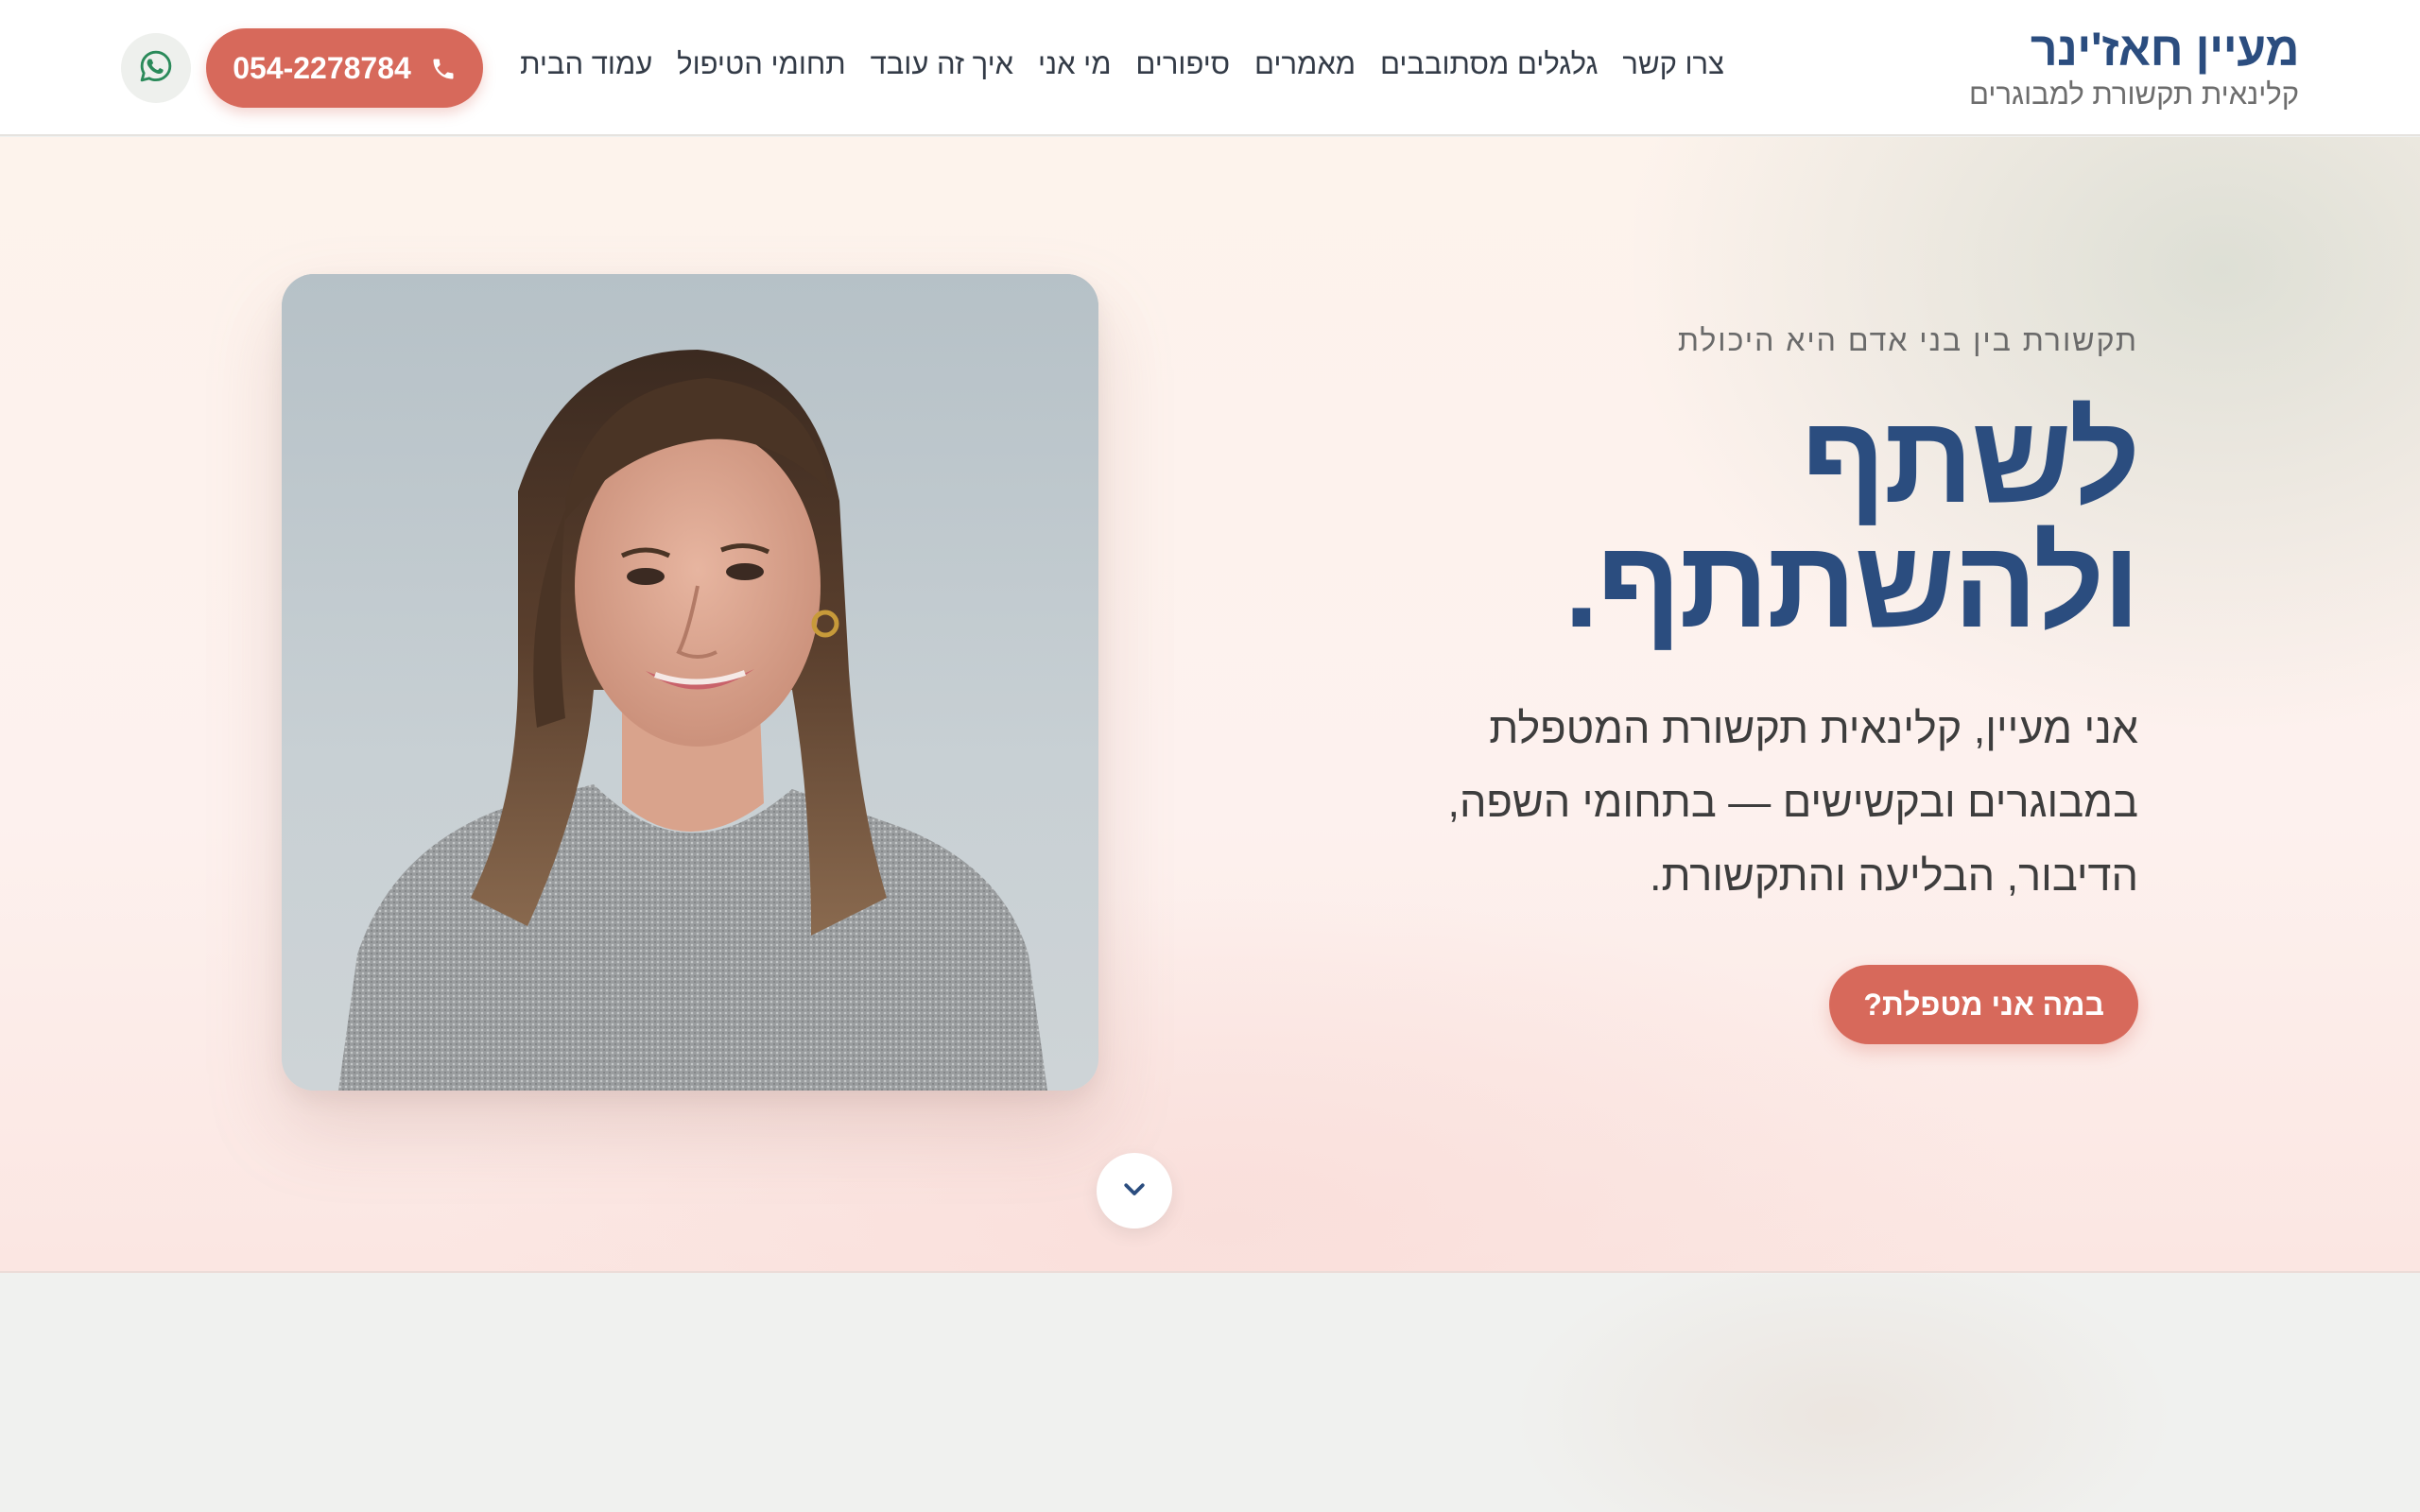 The height and width of the screenshot is (1512, 2420). I want to click on headline-line-2: ולהשתתף., so click(1852, 588).